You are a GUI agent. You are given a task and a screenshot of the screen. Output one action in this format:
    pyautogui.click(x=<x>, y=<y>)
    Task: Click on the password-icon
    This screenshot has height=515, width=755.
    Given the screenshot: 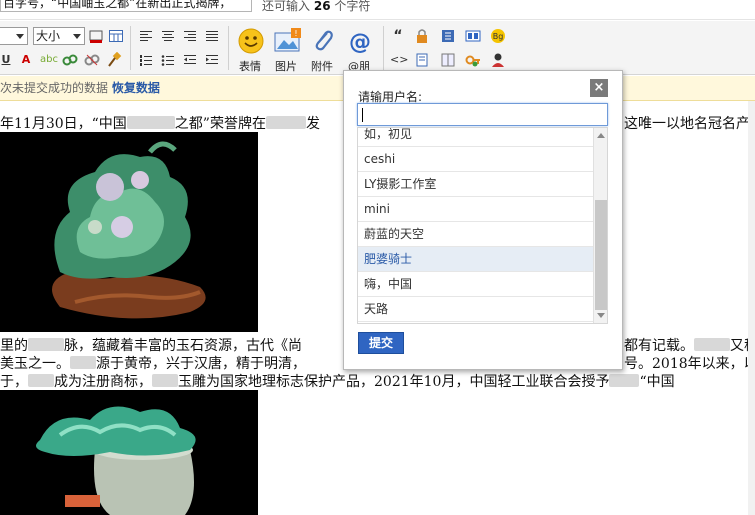 What is the action you would take?
    pyautogui.click(x=473, y=60)
    